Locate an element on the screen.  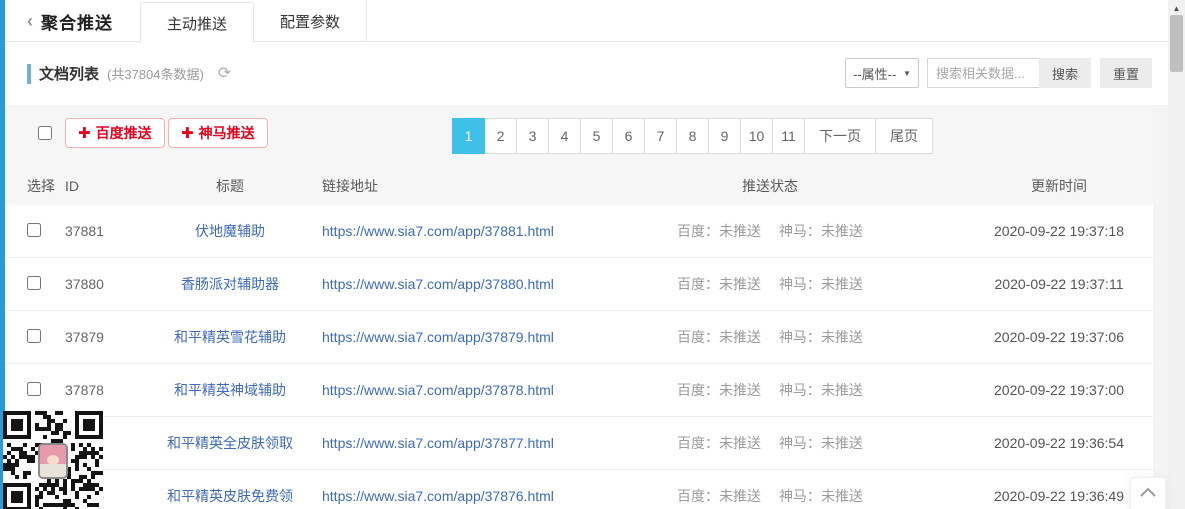
tab-active-push: 主动推送 is located at coordinates (197, 22).